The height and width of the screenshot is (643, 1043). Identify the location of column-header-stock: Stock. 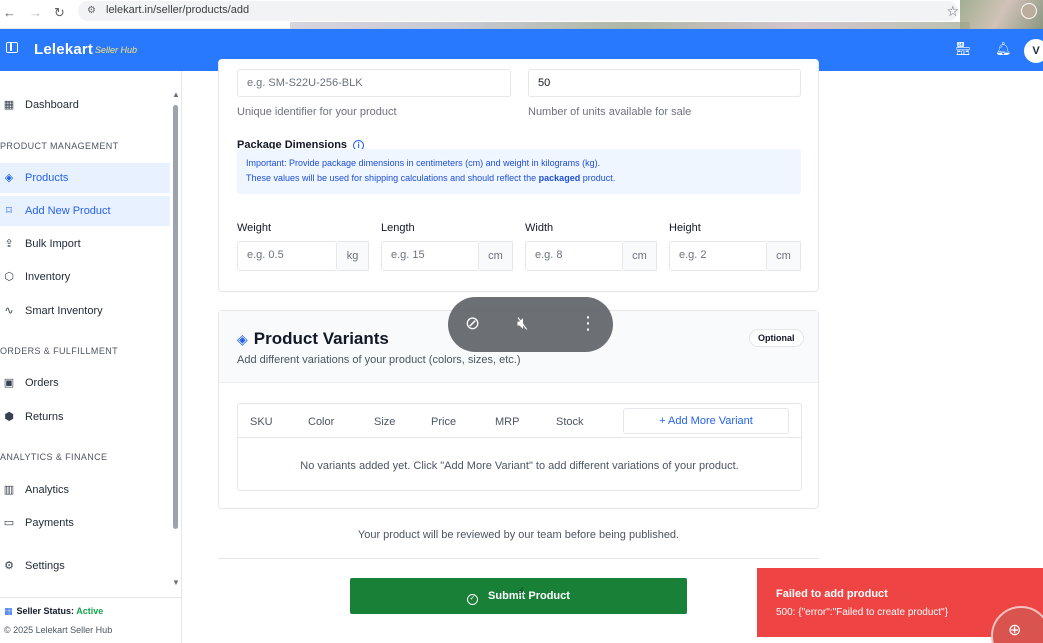
(570, 422).